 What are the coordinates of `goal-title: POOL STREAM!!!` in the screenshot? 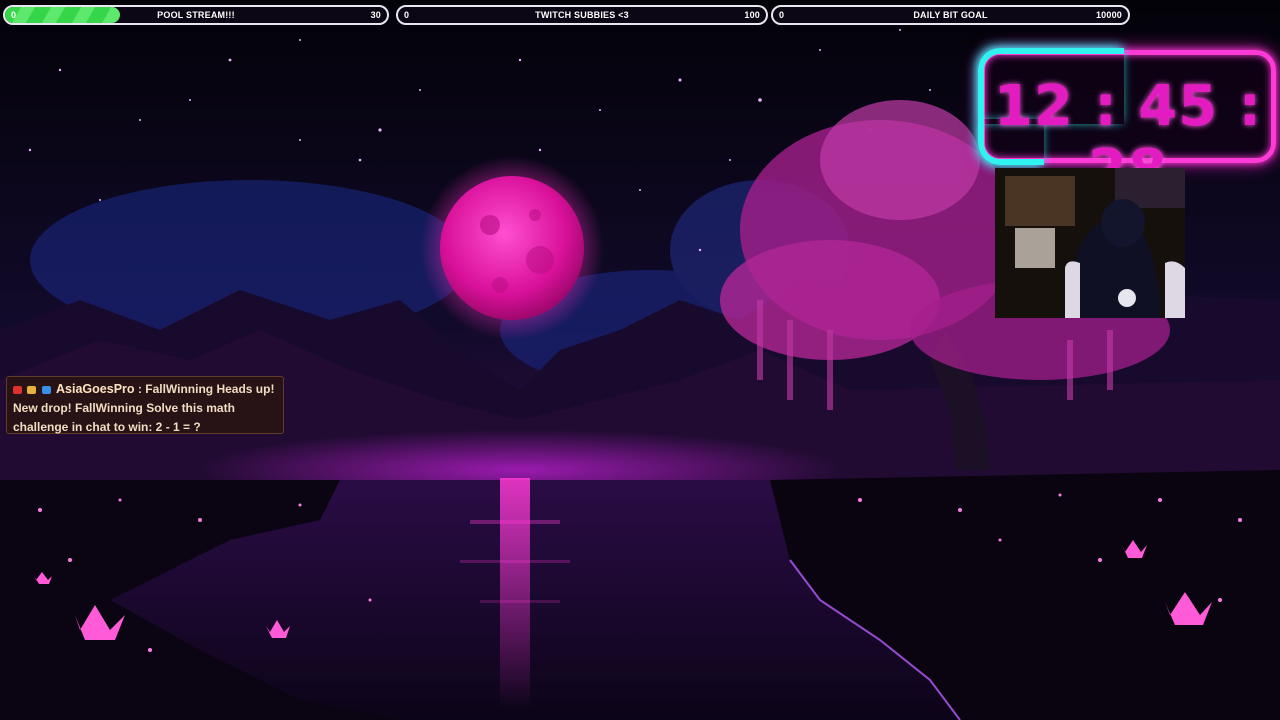 It's located at (196, 15).